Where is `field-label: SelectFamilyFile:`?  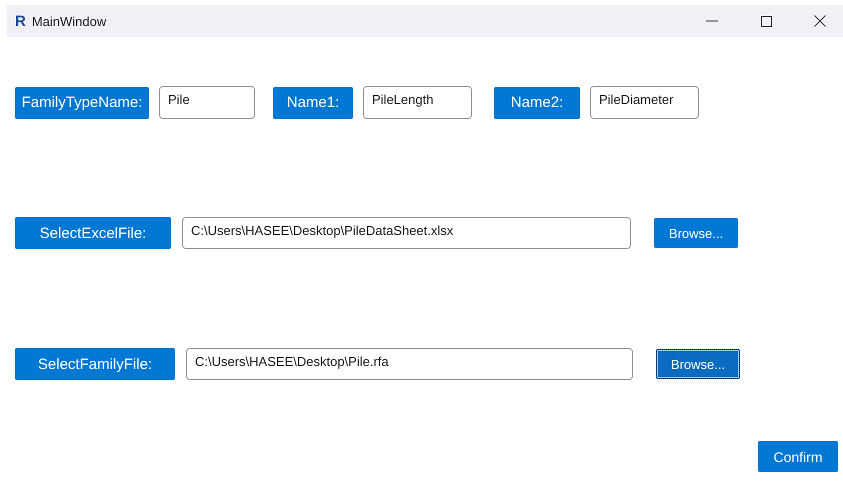 field-label: SelectFamilyFile: is located at coordinates (95, 364).